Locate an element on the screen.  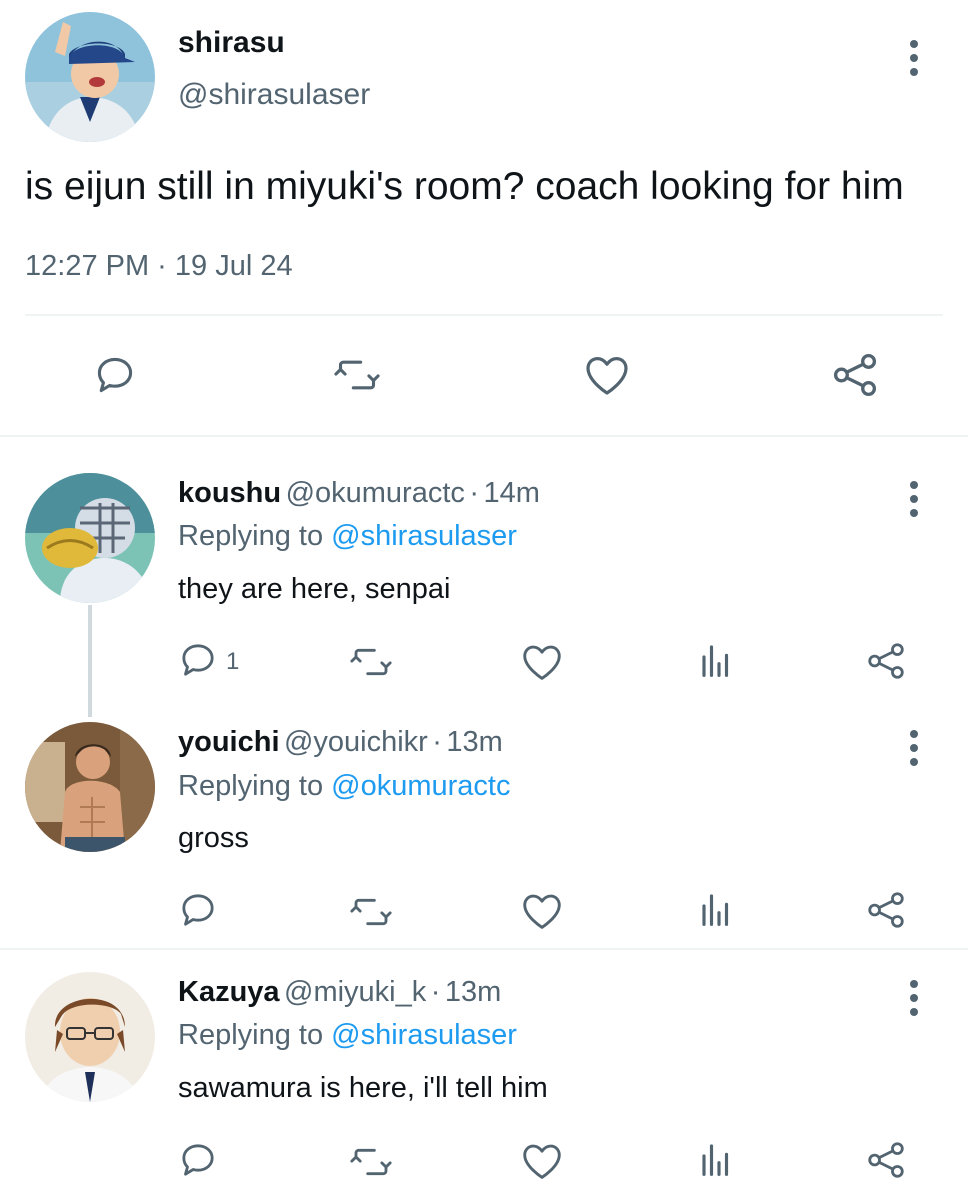
reply-author-handle: @okumuractc is located at coordinates (375, 493).